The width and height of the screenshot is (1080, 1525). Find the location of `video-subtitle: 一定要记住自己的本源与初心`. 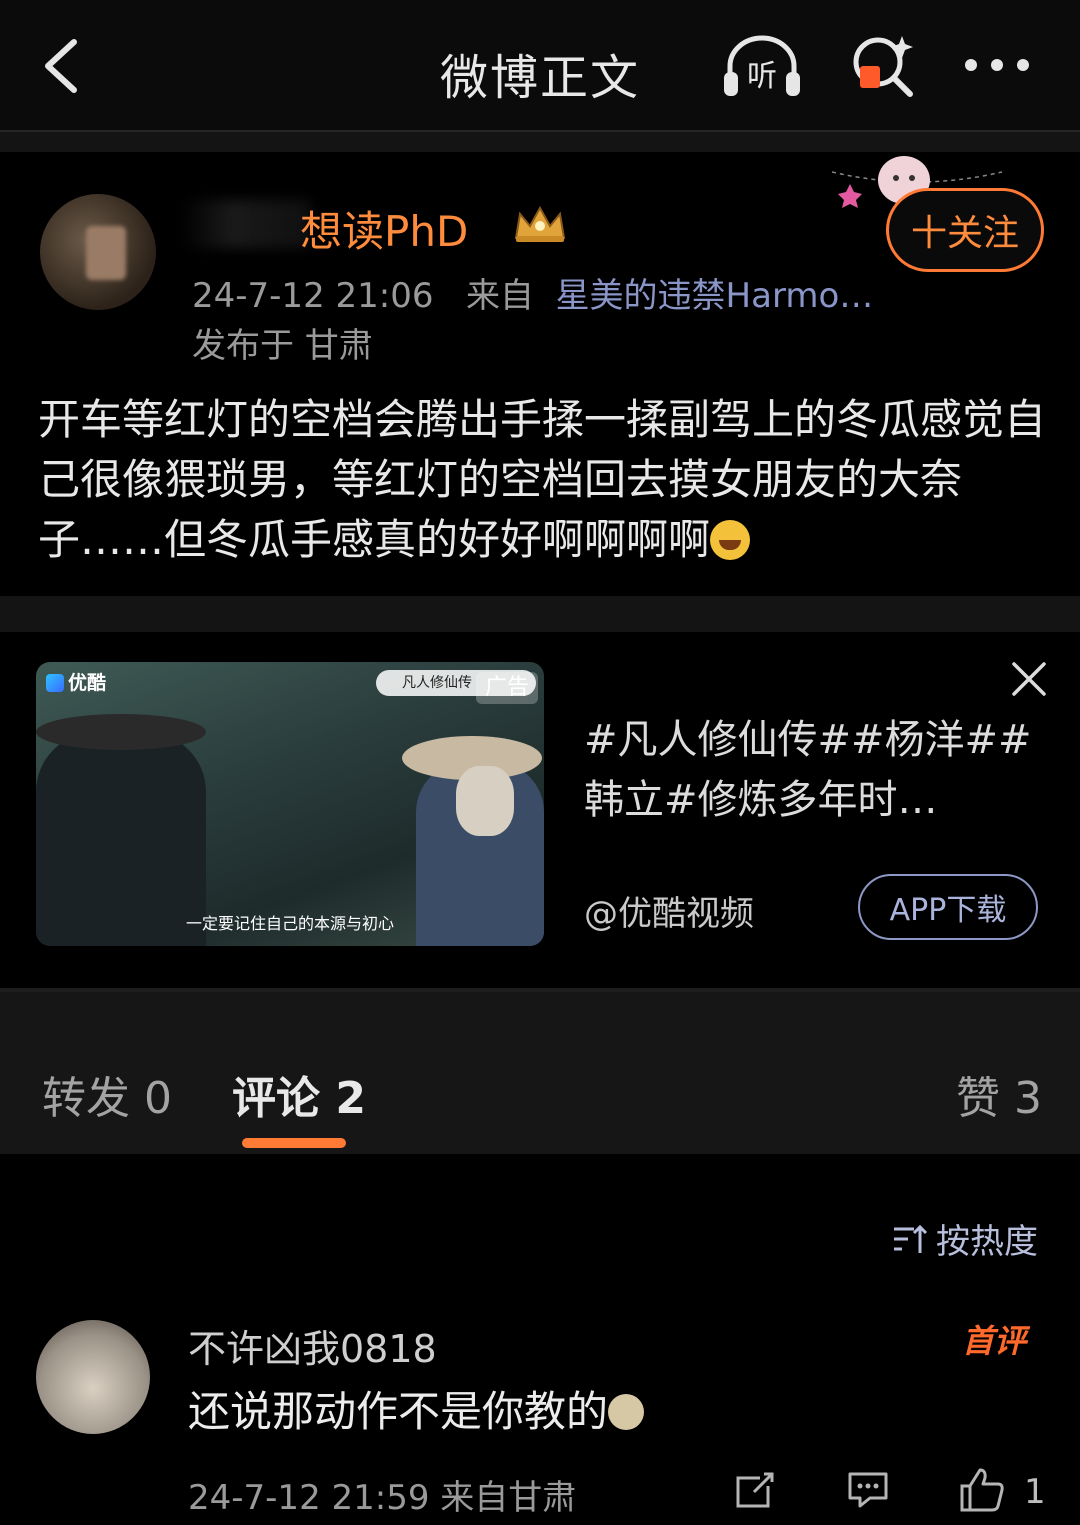

video-subtitle: 一定要记住自己的本源与初心 is located at coordinates (289, 923).